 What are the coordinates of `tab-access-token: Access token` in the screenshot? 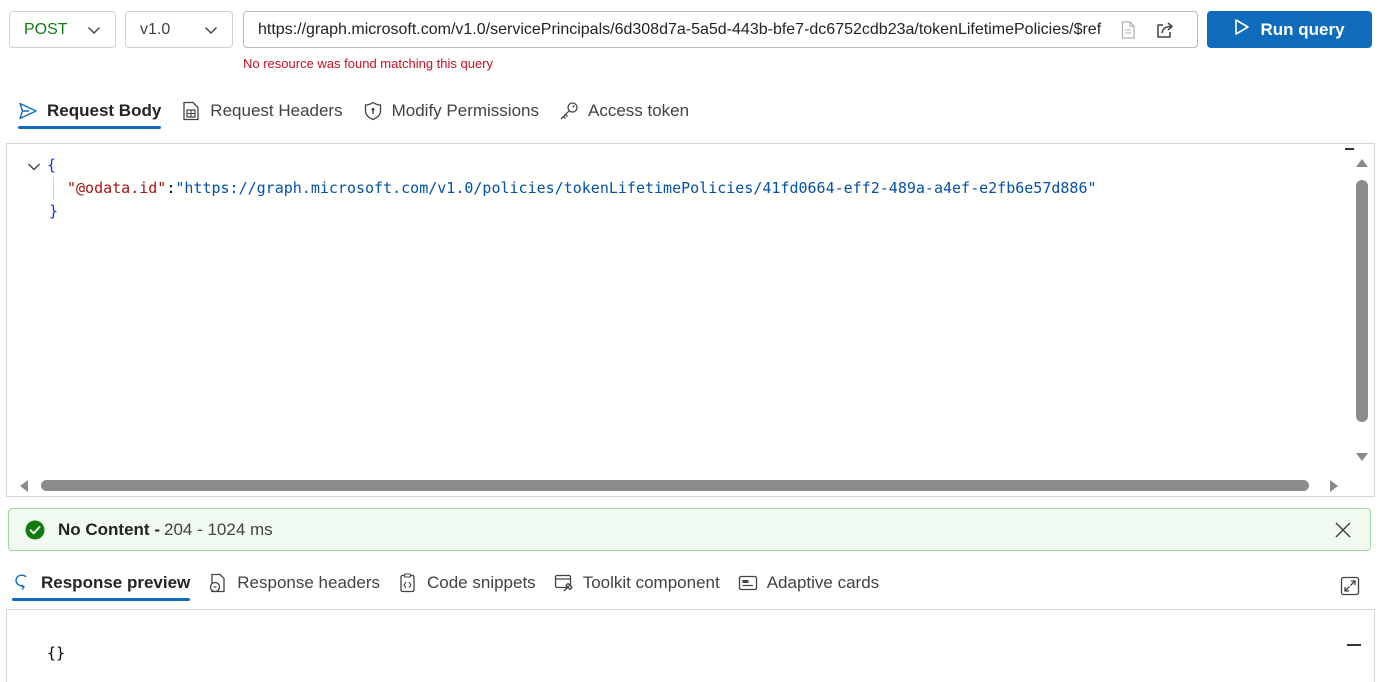 It's located at (624, 111).